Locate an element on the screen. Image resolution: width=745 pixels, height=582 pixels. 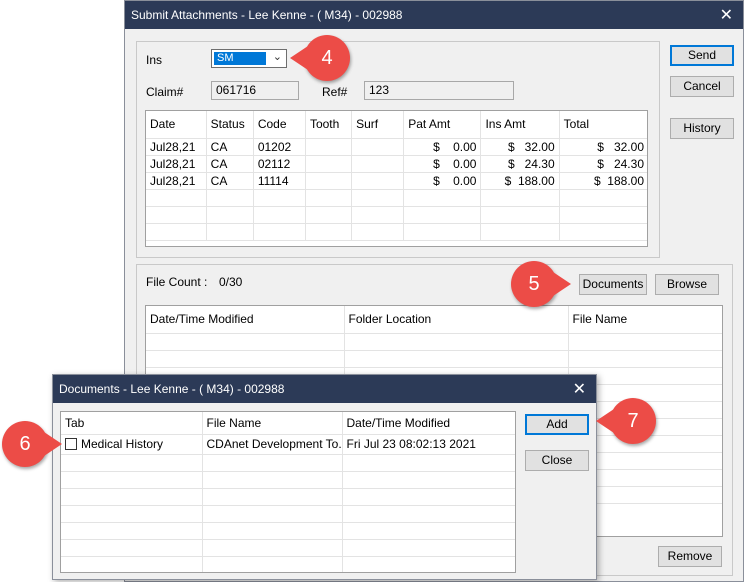
callout-4: 4 is located at coordinates (320, 58).